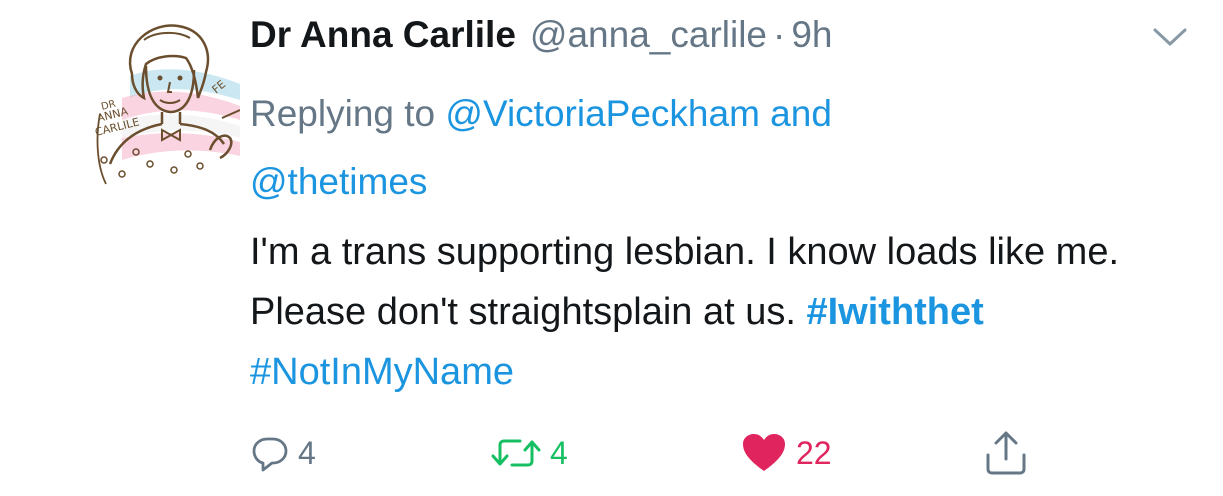 The height and width of the screenshot is (496, 1223). I want to click on author-name: Dr Anna Carlile, so click(383, 35).